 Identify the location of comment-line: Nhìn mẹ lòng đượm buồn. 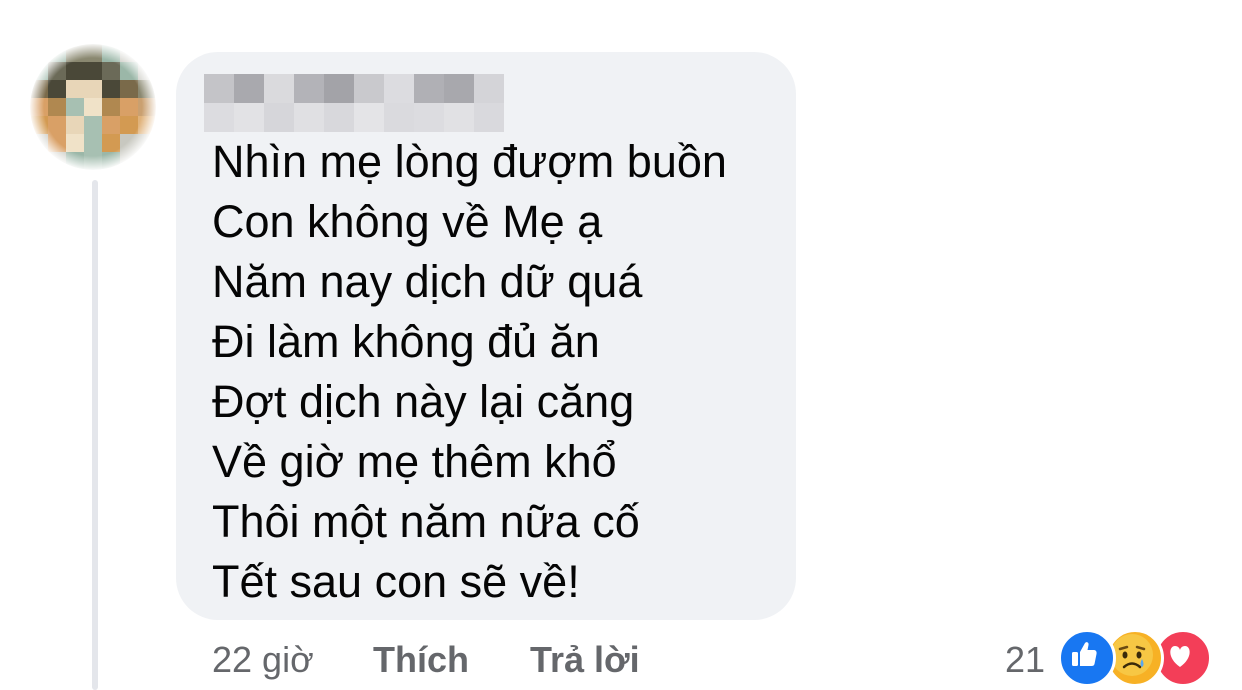
(469, 161).